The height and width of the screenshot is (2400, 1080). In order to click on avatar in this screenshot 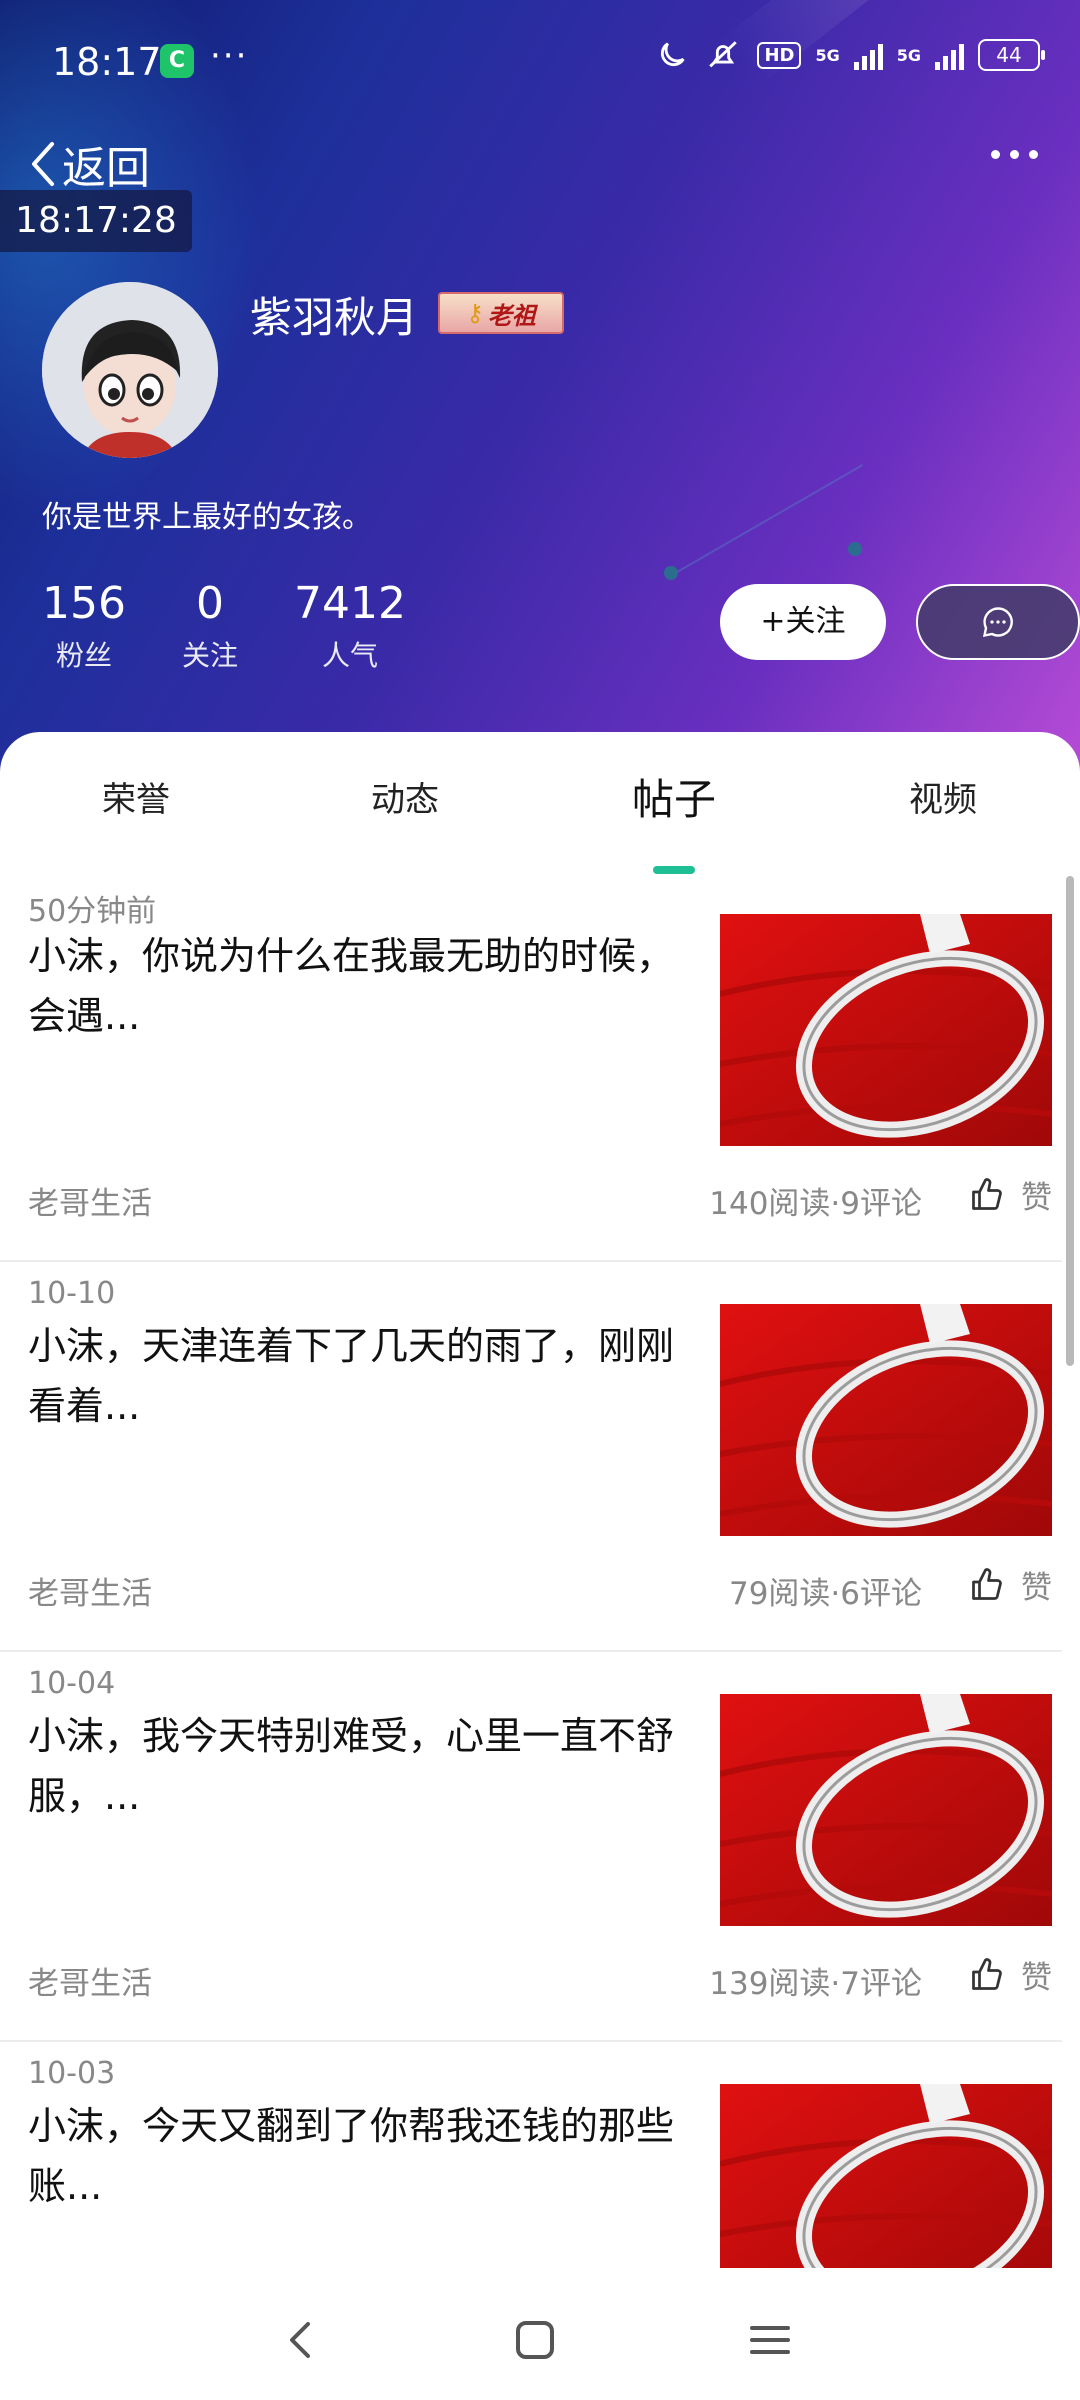, I will do `click(130, 370)`.